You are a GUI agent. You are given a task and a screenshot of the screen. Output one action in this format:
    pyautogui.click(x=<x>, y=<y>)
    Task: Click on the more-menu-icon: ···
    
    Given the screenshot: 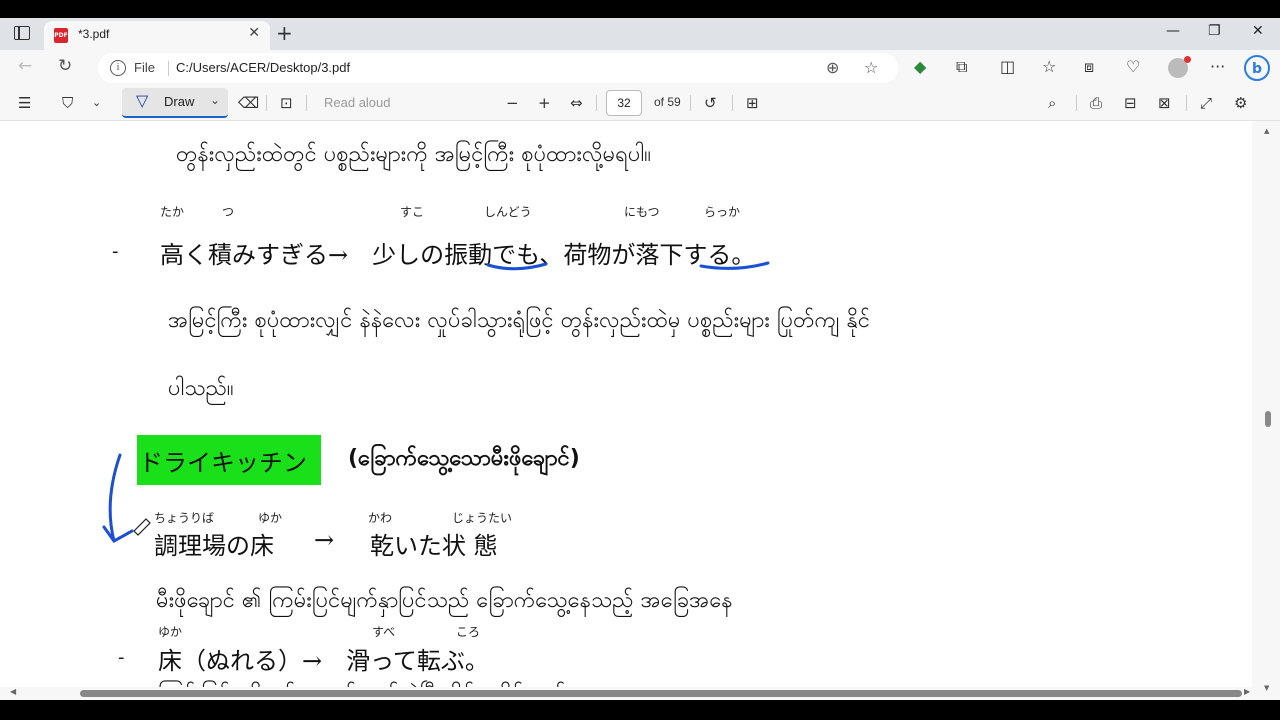 What is the action you would take?
    pyautogui.click(x=1217, y=66)
    